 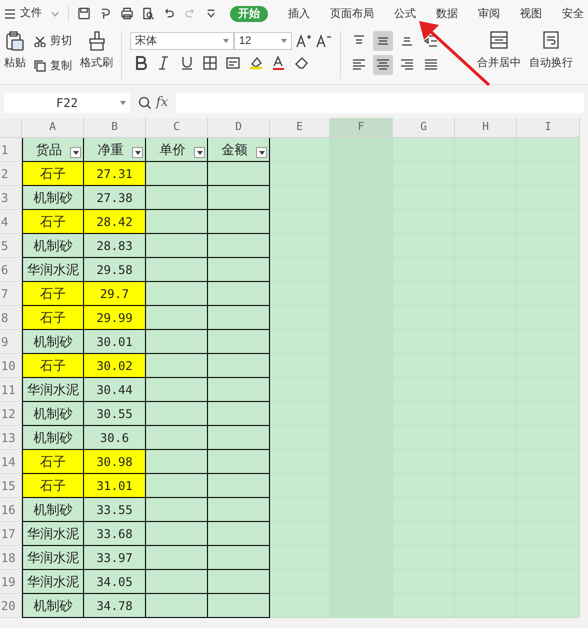 I want to click on zoom-icon, so click(x=145, y=103).